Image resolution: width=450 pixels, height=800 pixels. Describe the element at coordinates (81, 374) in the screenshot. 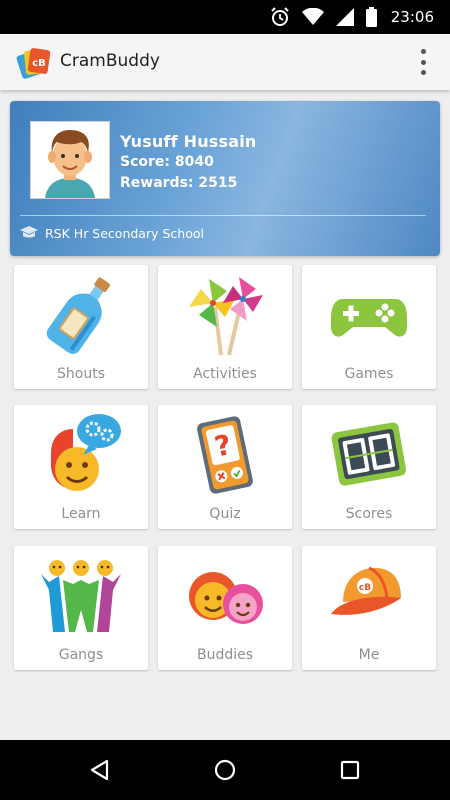

I see `tile-label: Shouts` at that location.